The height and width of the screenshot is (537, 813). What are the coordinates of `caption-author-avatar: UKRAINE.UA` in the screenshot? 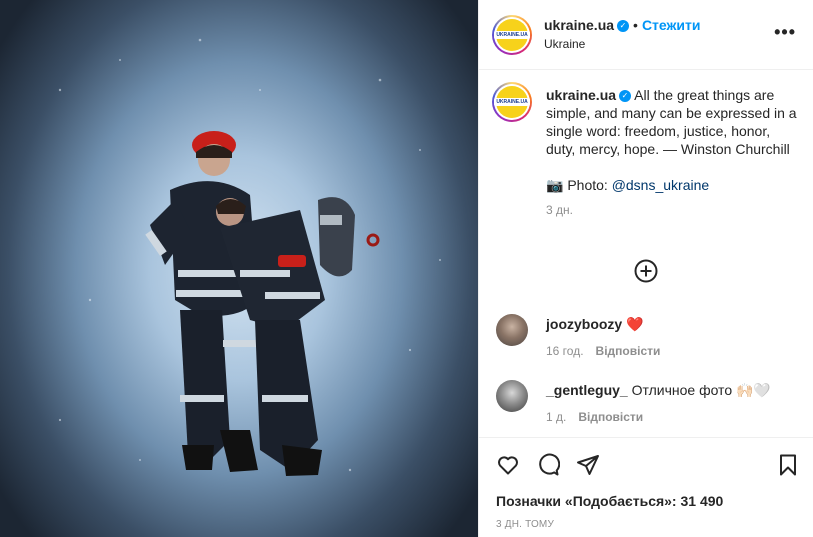 It's located at (512, 102).